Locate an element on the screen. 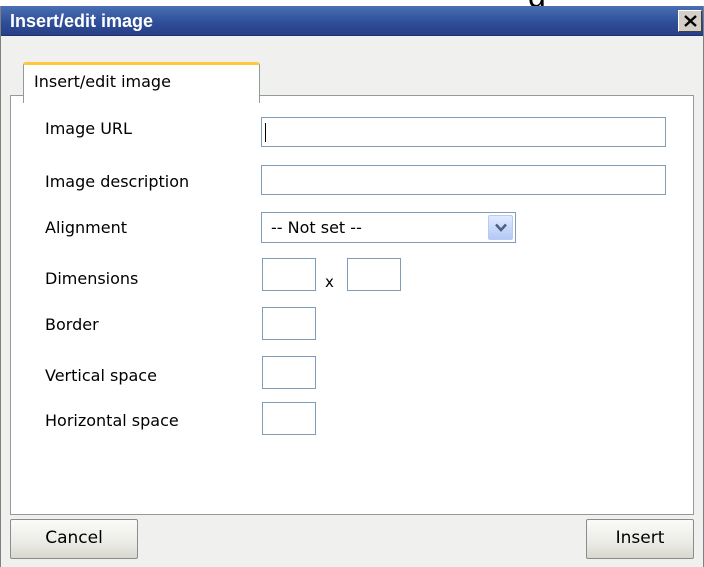 The height and width of the screenshot is (567, 704). dropdown-button is located at coordinates (500, 227).